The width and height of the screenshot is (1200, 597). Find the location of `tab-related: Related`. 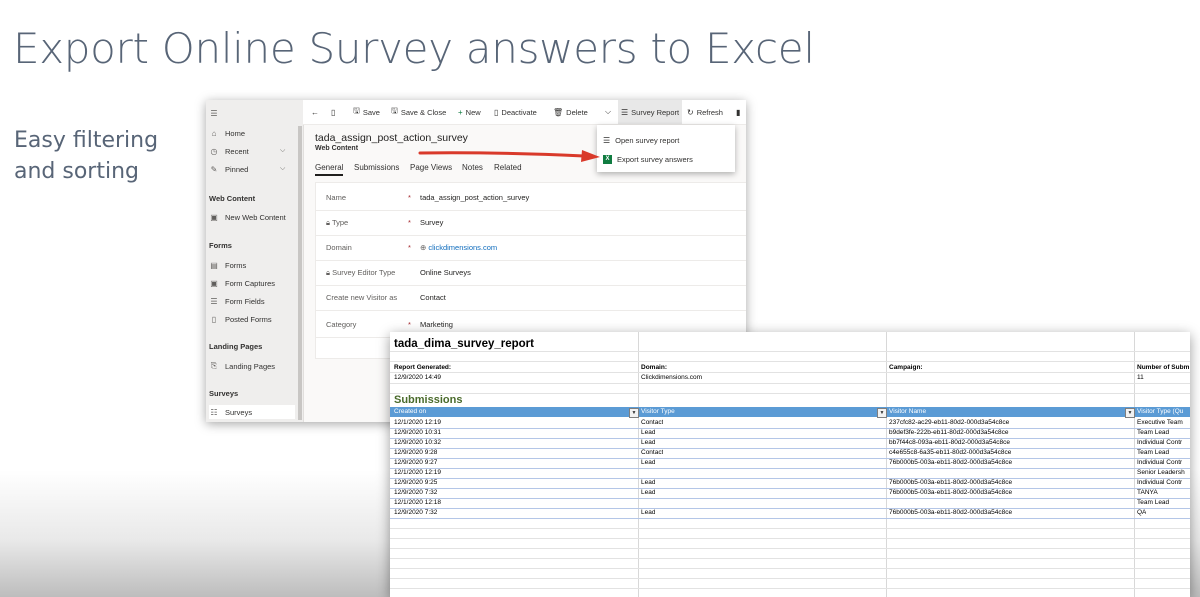

tab-related: Related is located at coordinates (508, 167).